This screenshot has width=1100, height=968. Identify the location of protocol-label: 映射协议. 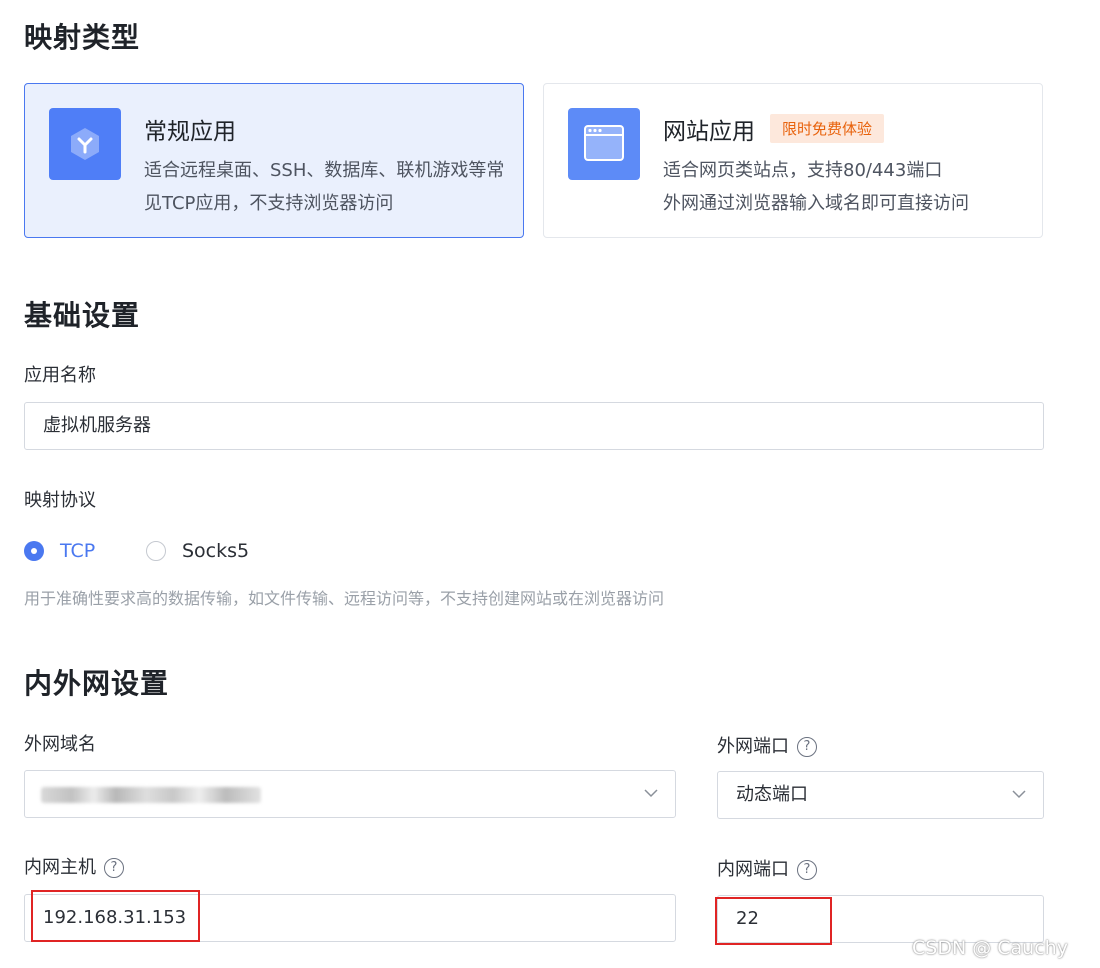
(60, 500).